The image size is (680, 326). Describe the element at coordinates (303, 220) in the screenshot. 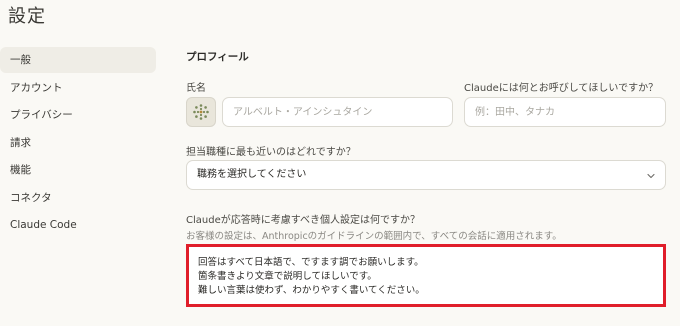

I see `preferences-label: Claudeが応答時に考慮すべき個人設定は何ですか？` at that location.